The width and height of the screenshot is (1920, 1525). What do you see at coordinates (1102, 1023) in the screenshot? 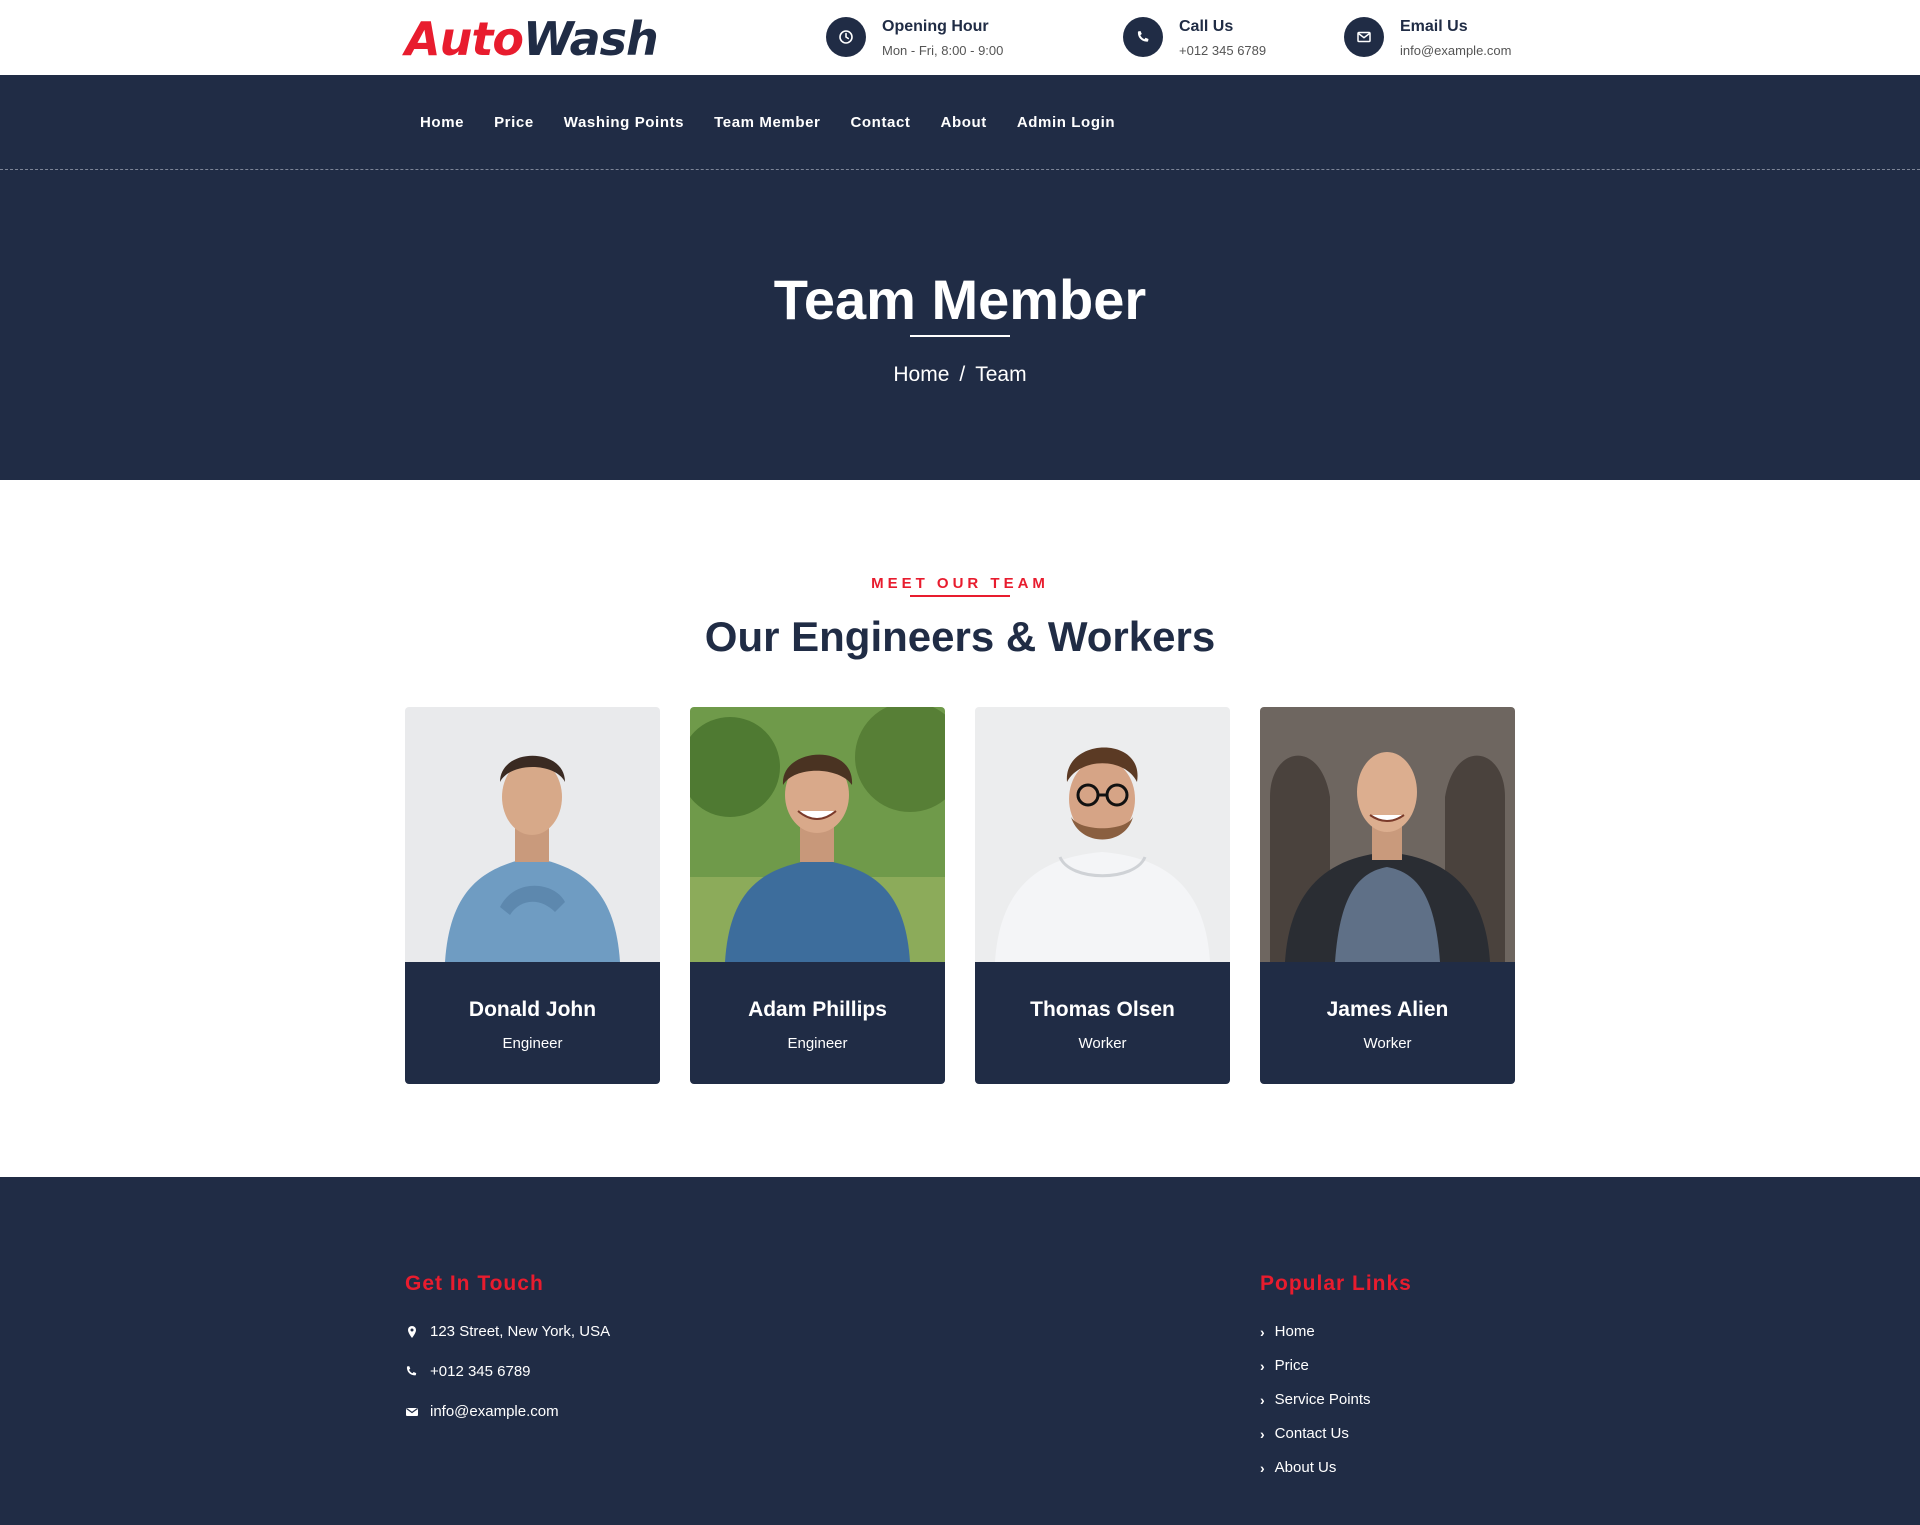
I see `team-member-info: Thomas Olsen Worker` at bounding box center [1102, 1023].